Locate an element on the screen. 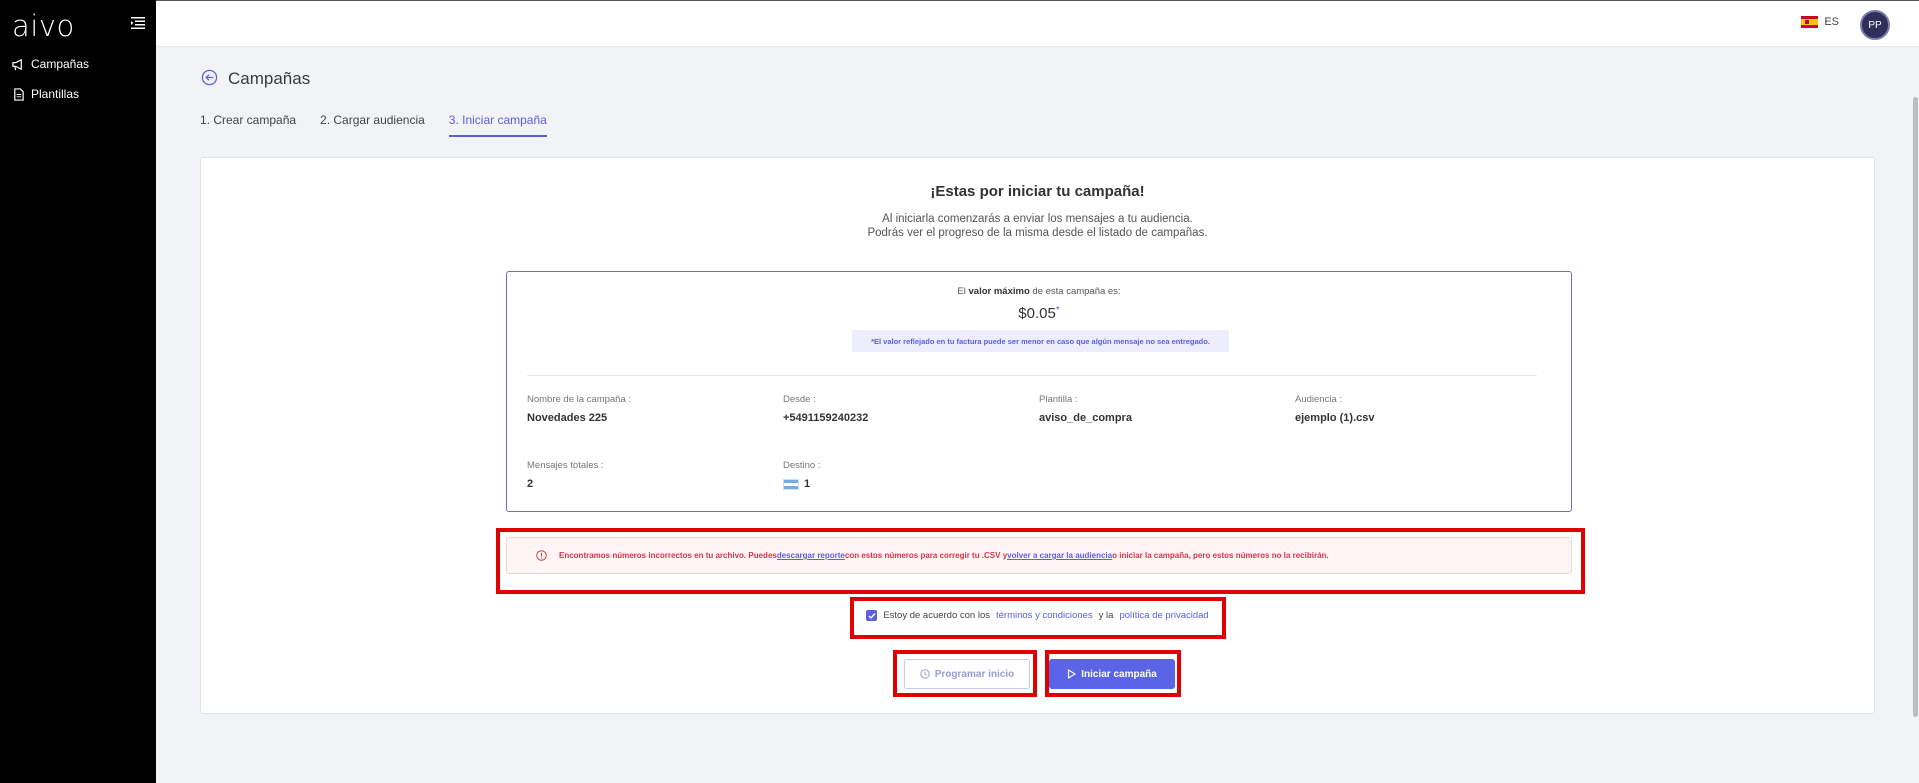 The width and height of the screenshot is (1919, 783). highlight-terms is located at coordinates (1038, 618).